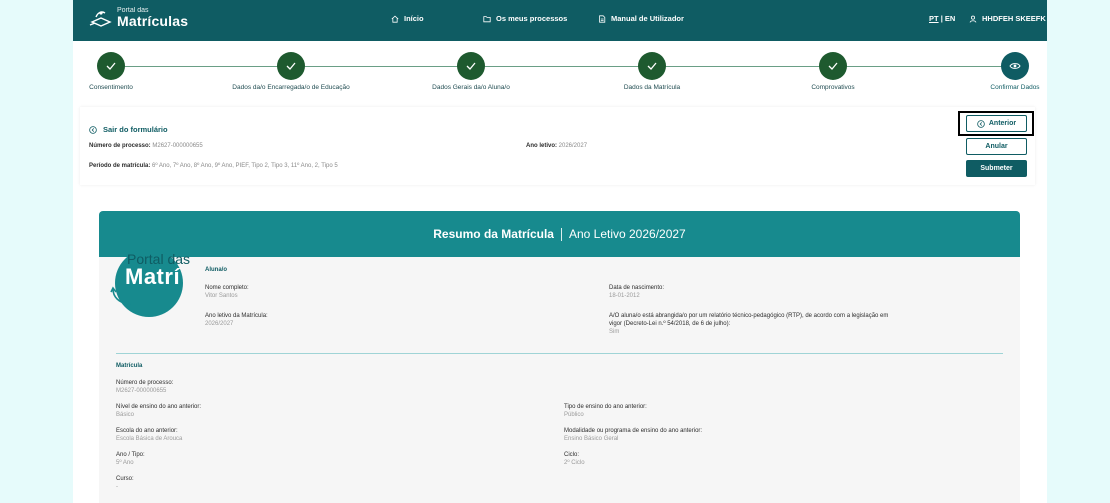 This screenshot has height=503, width=1110. I want to click on school-year-enroll-value: 2026/2027, so click(219, 324).